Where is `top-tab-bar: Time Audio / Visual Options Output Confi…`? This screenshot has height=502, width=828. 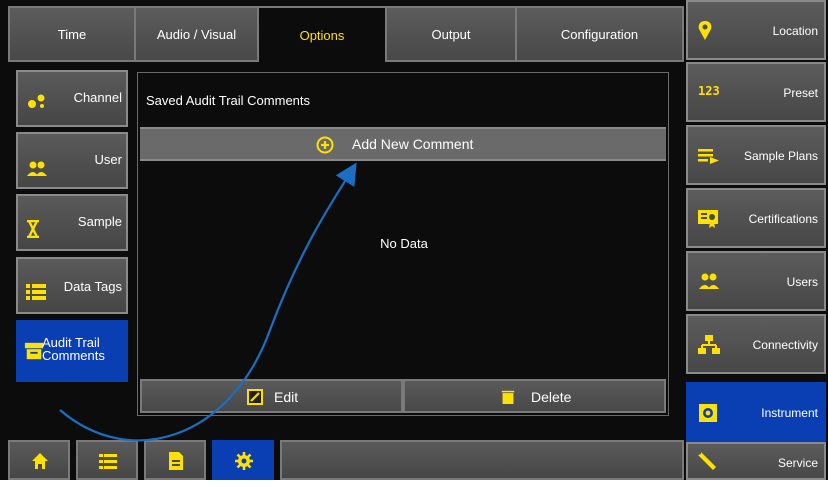
top-tab-bar: Time Audio / Visual Options Output Confi… is located at coordinates (346, 34).